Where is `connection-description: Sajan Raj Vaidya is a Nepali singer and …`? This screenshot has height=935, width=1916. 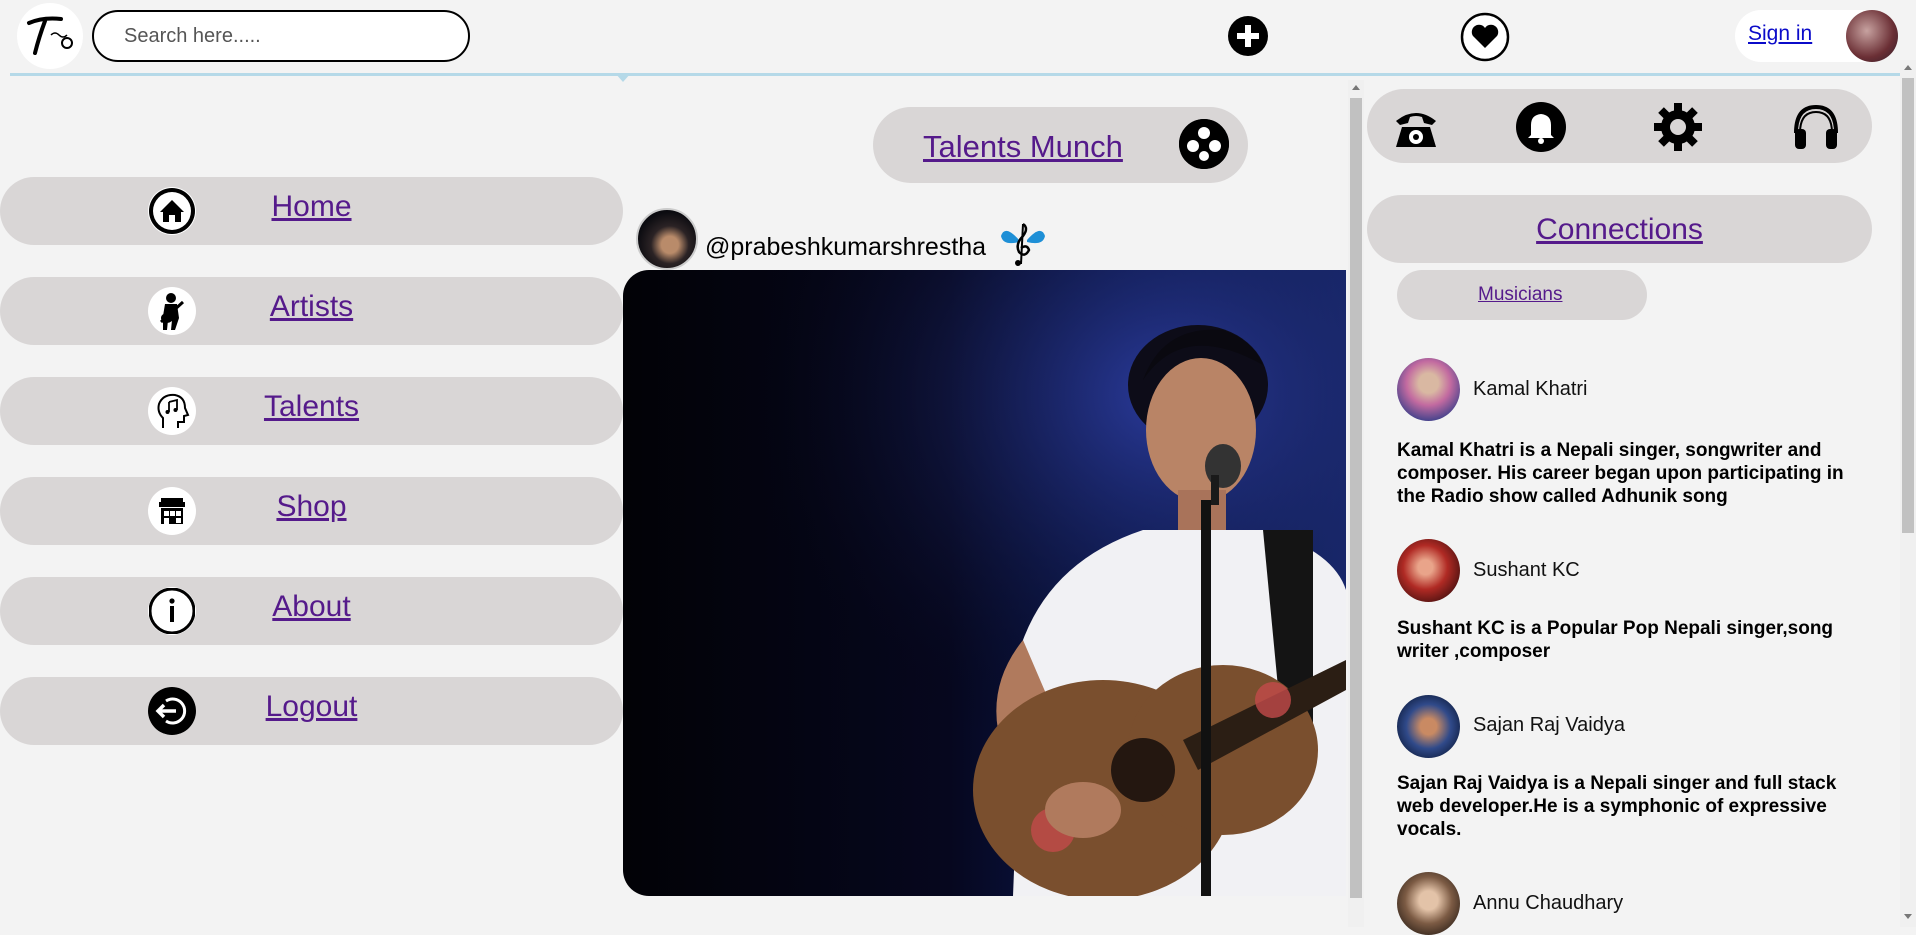 connection-description: Sajan Raj Vaidya is a Nepali singer and … is located at coordinates (1617, 806).